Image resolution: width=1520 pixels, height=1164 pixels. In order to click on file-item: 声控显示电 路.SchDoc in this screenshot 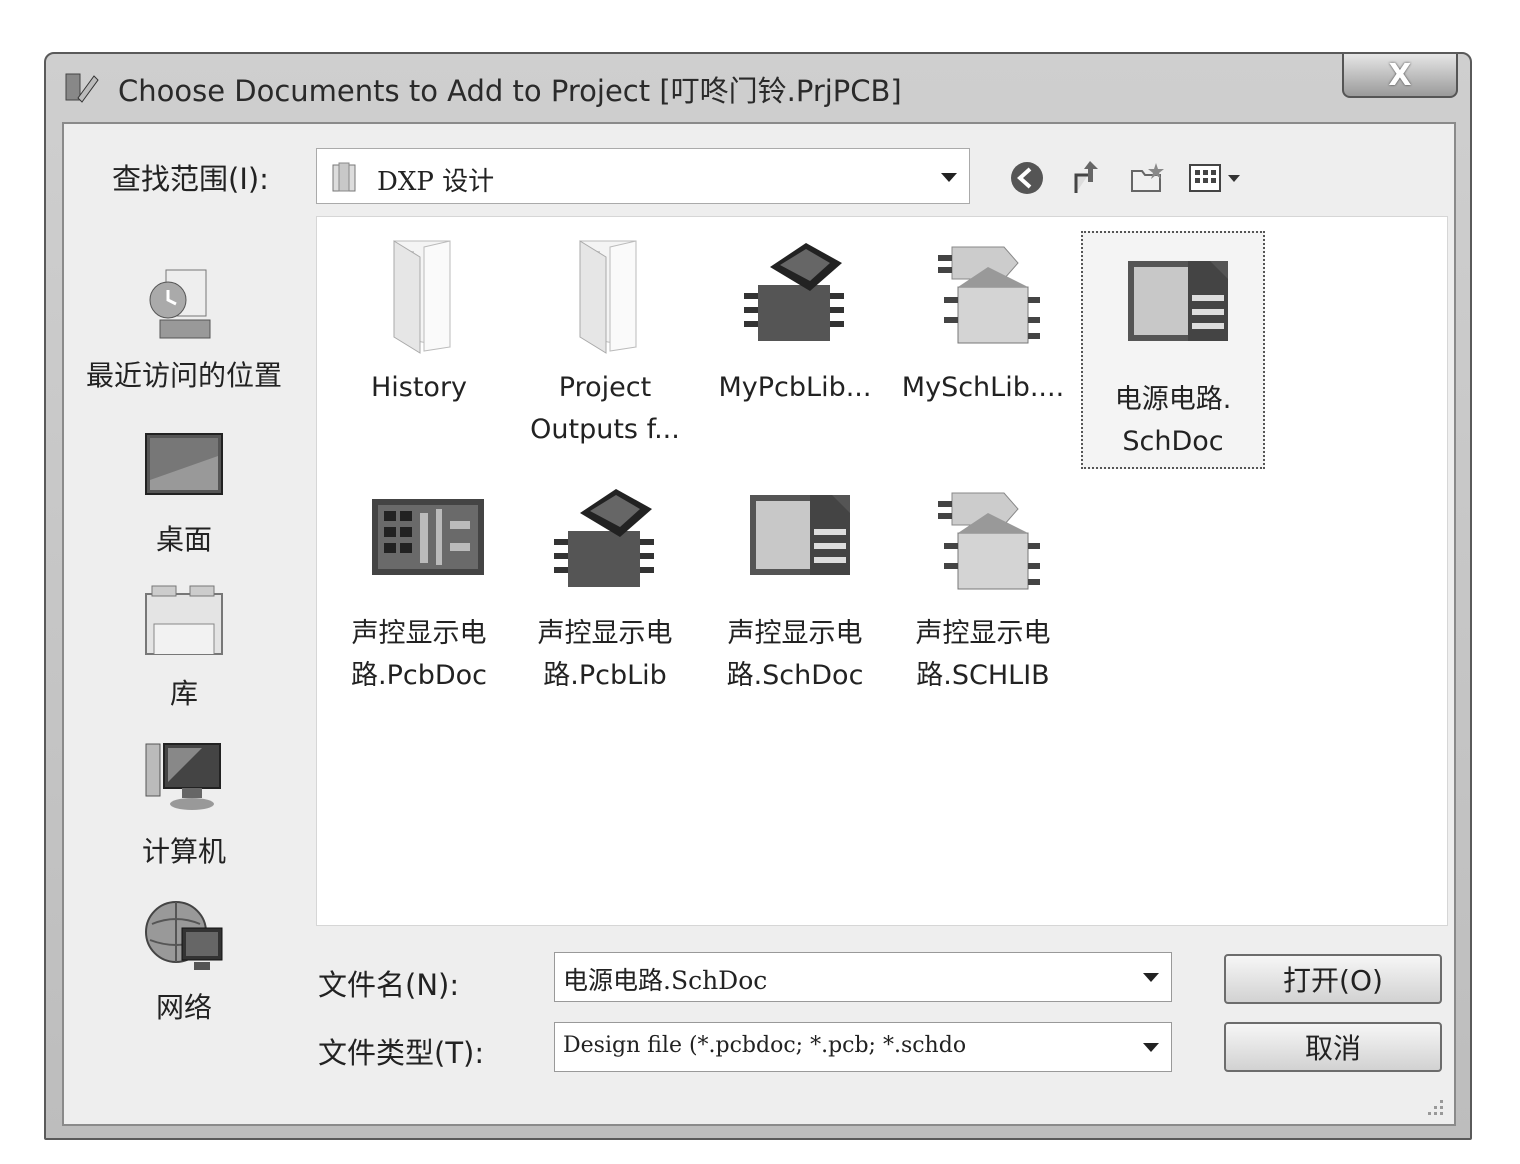, I will do `click(795, 585)`.